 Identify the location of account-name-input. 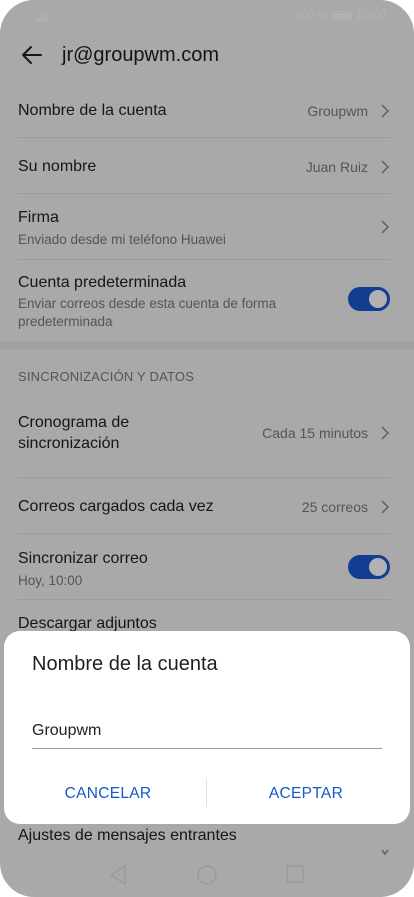
(207, 734).